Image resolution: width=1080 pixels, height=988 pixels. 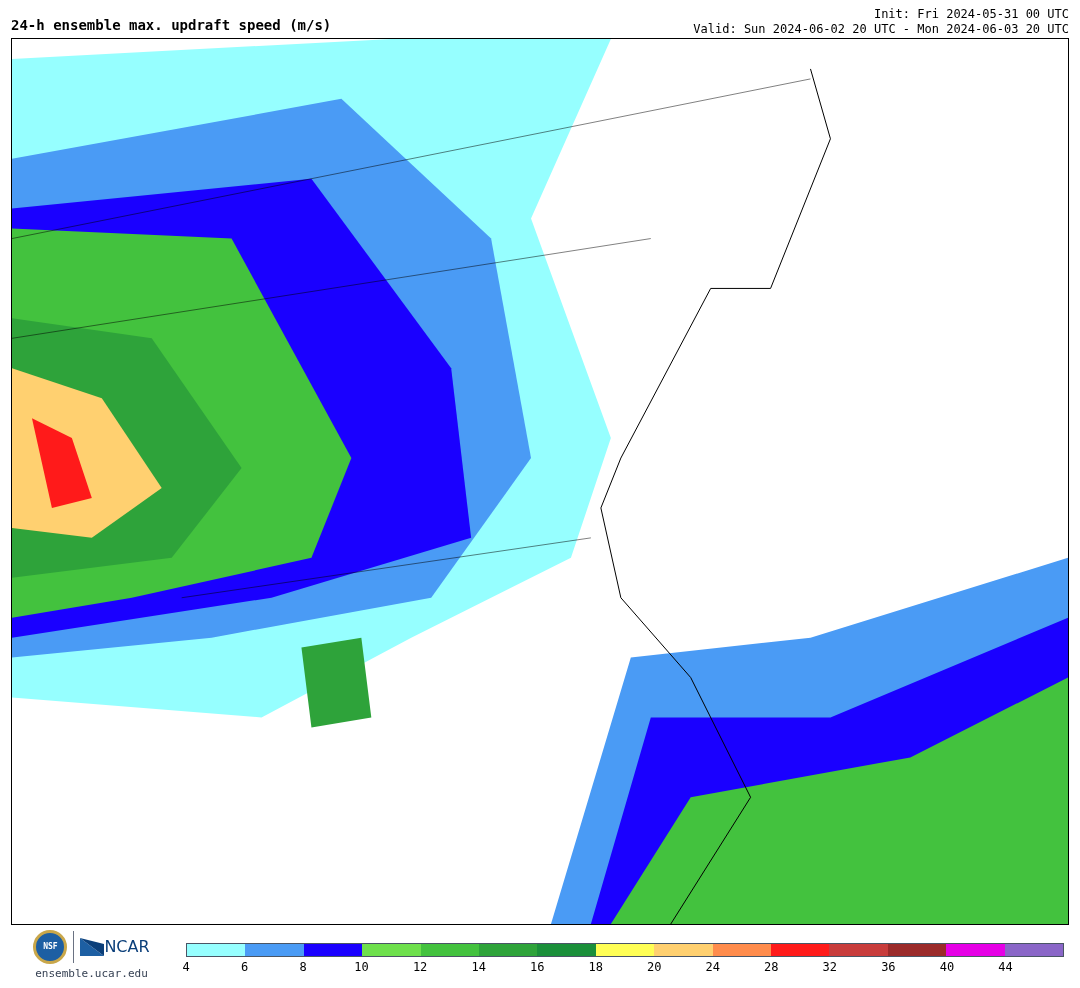 I want to click on chart-title: 24-h ensemble max. updraft speed (m/s), so click(x=171, y=25).